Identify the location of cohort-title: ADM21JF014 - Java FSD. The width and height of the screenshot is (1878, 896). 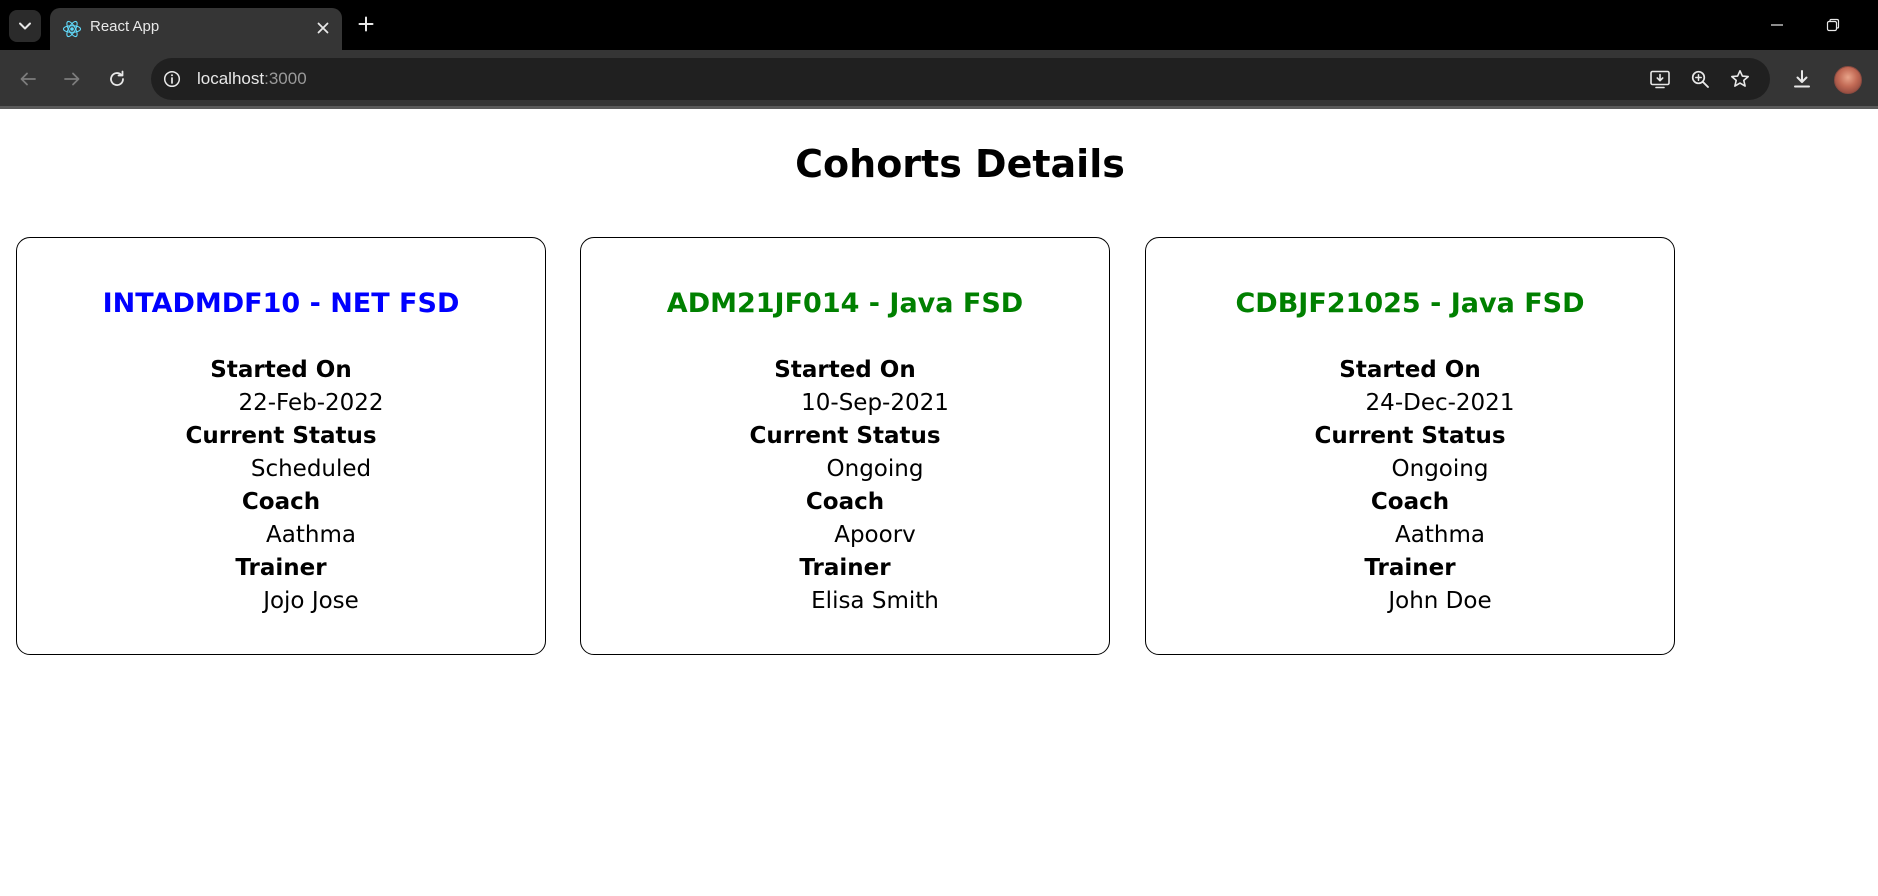
(845, 303).